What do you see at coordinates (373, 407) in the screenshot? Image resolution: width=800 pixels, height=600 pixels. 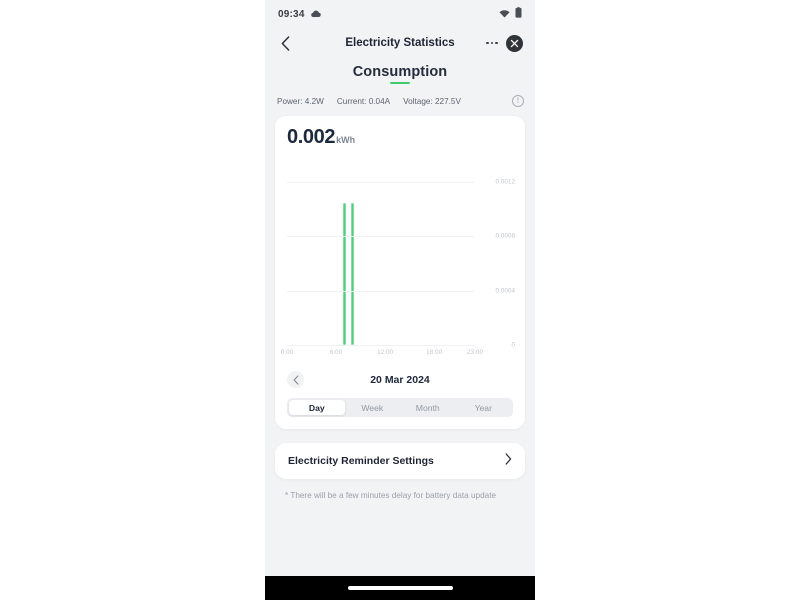 I see `range-tab-week: Week` at bounding box center [373, 407].